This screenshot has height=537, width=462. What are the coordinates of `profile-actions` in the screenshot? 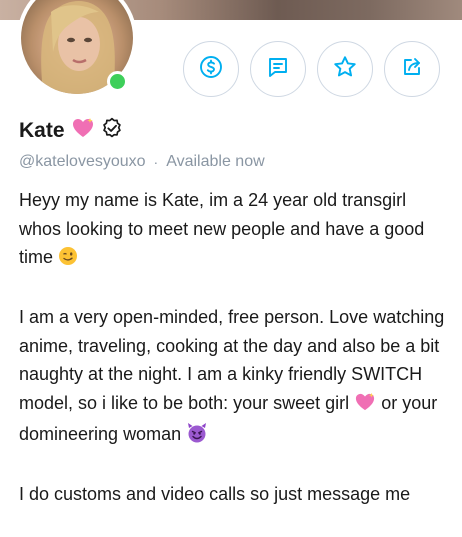 It's located at (311, 69).